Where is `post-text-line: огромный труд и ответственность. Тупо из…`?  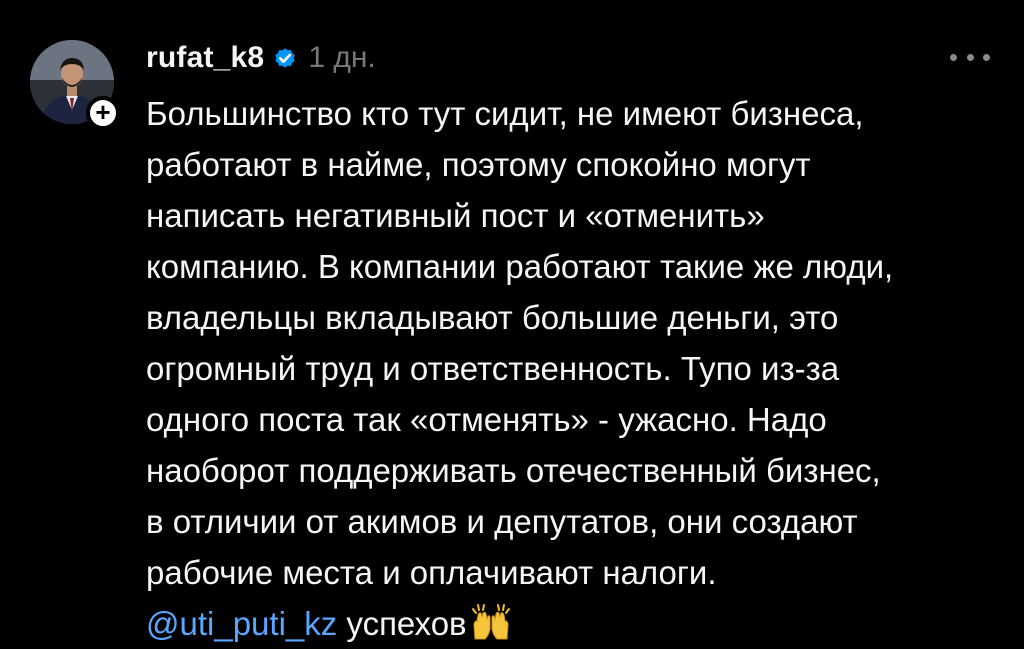 post-text-line: огромный труд и ответственность. Тупо из… is located at coordinates (493, 368).